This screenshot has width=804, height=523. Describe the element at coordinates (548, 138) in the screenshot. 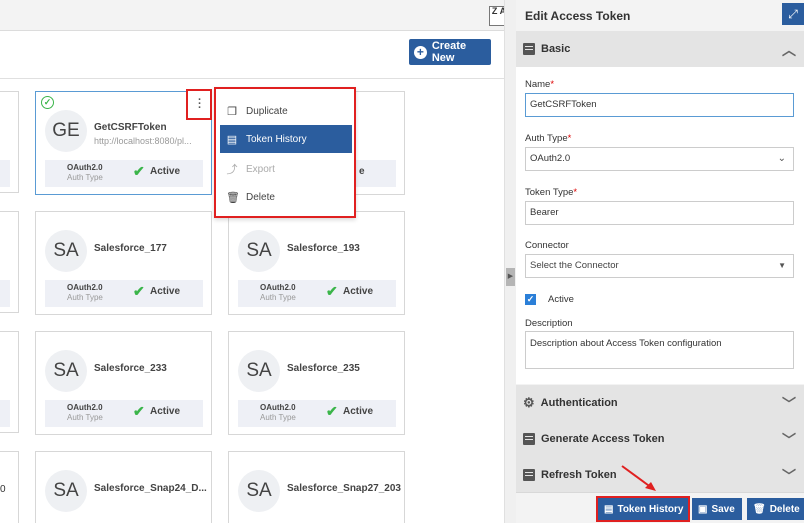

I see `auth-type-label: Auth Type*` at that location.